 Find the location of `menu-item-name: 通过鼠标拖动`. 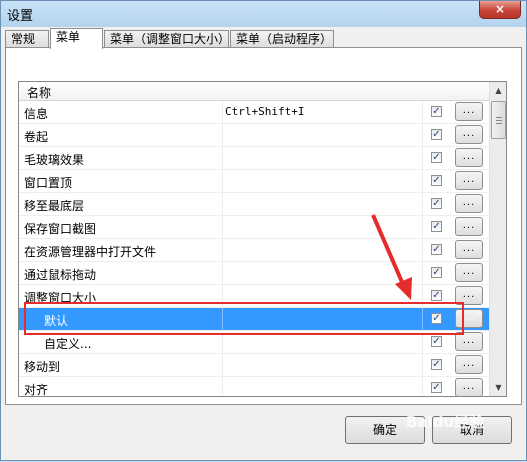

menu-item-name: 通过鼠标拖动 is located at coordinates (60, 275).